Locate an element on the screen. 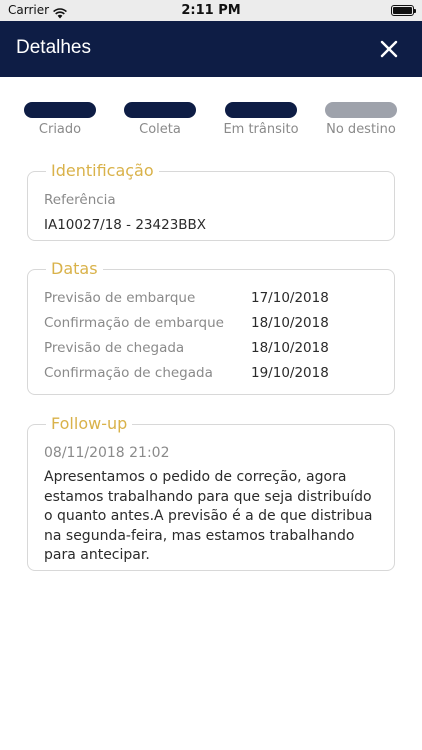 The image size is (422, 750). battery-icon is located at coordinates (403, 10).